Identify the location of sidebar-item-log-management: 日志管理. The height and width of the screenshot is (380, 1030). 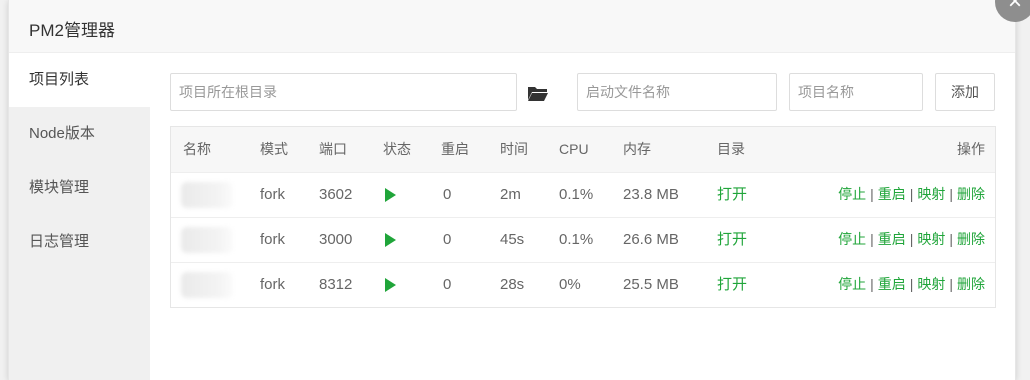
(79, 242).